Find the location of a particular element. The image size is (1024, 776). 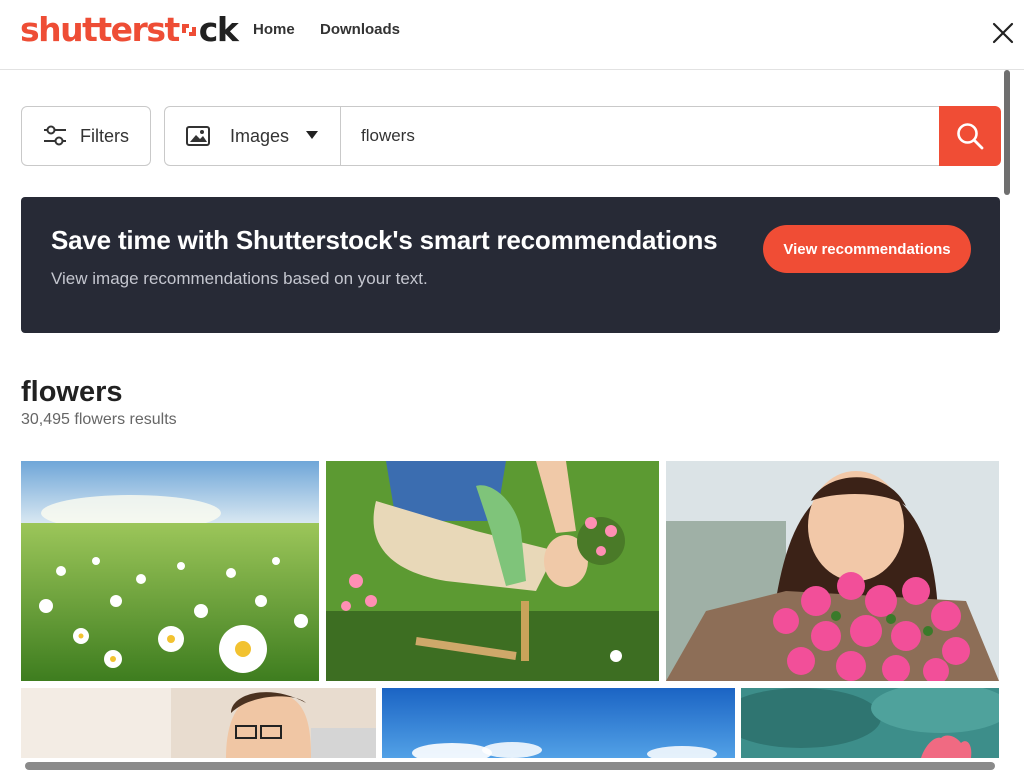

filters-button: Filters is located at coordinates (86, 136).